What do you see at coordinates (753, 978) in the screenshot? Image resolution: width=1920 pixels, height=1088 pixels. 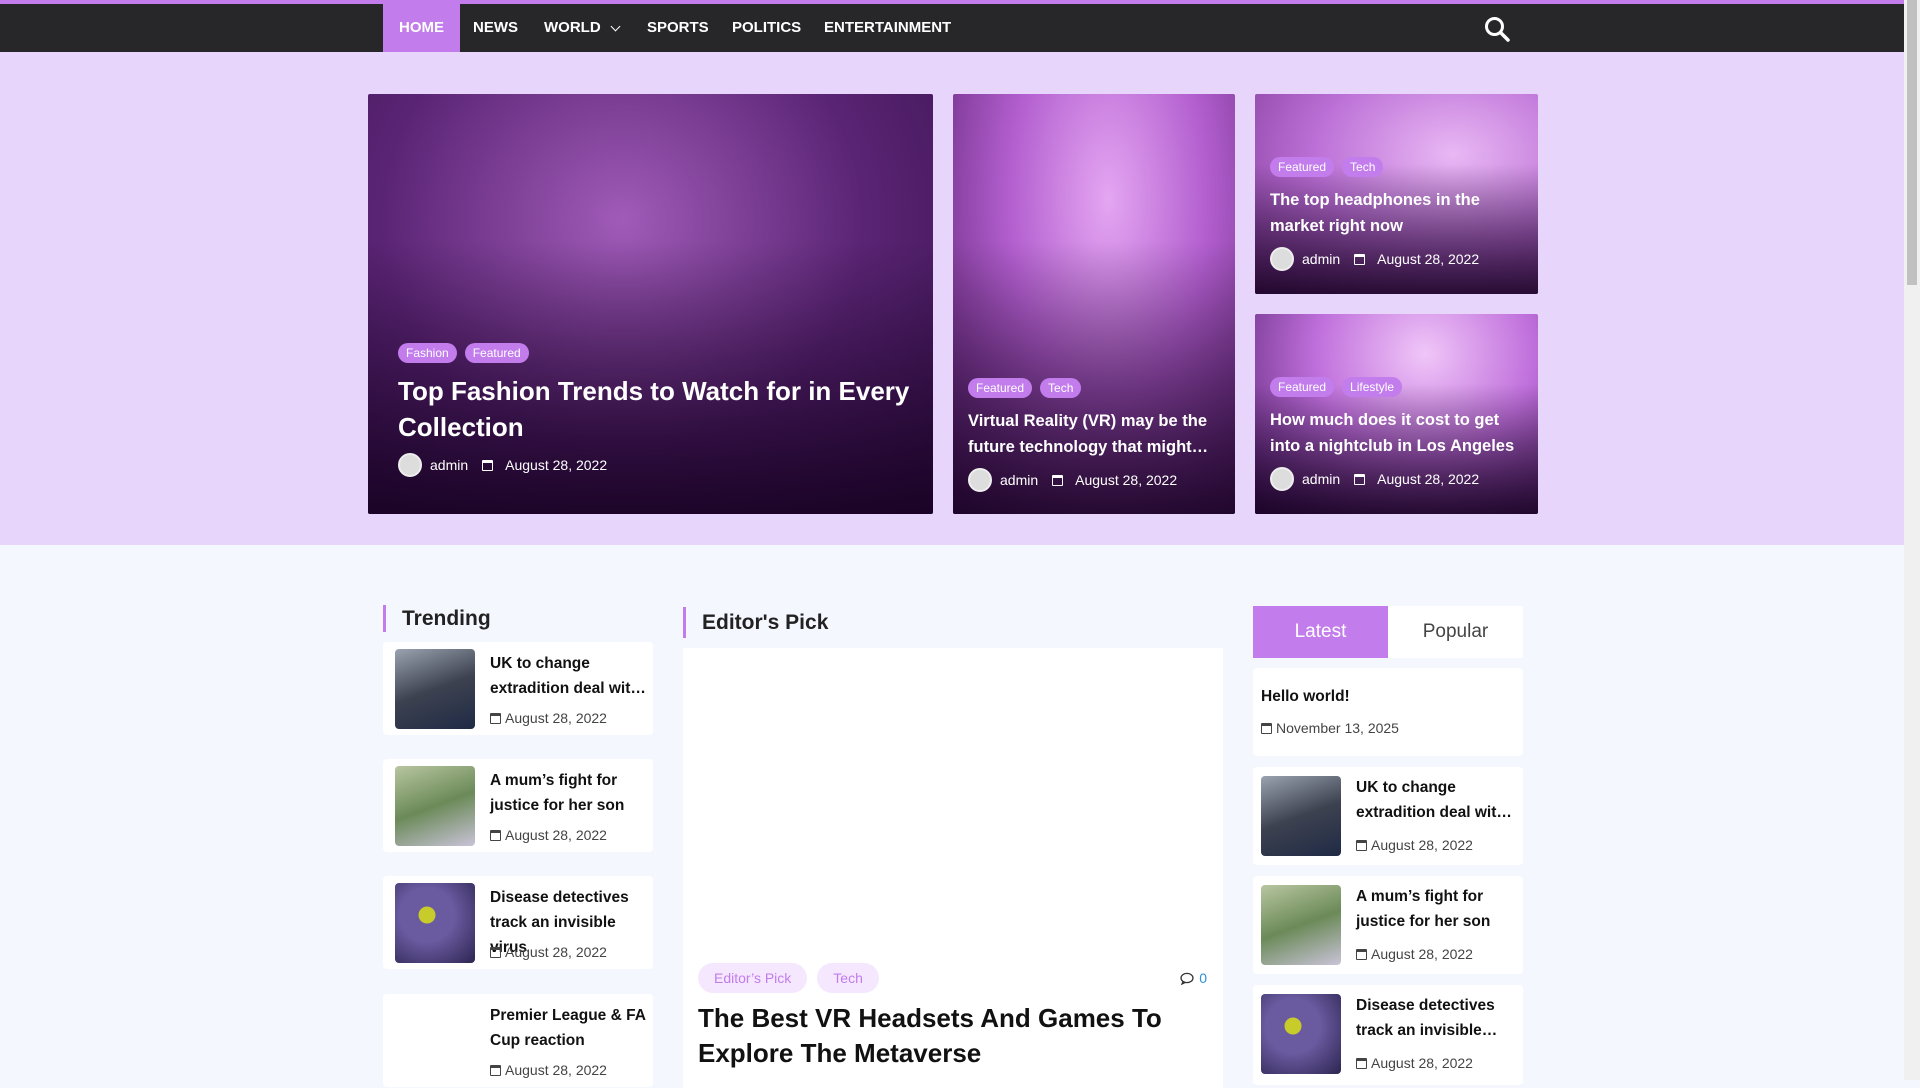 I see `tag-editors-pick: Editor’s Pick` at bounding box center [753, 978].